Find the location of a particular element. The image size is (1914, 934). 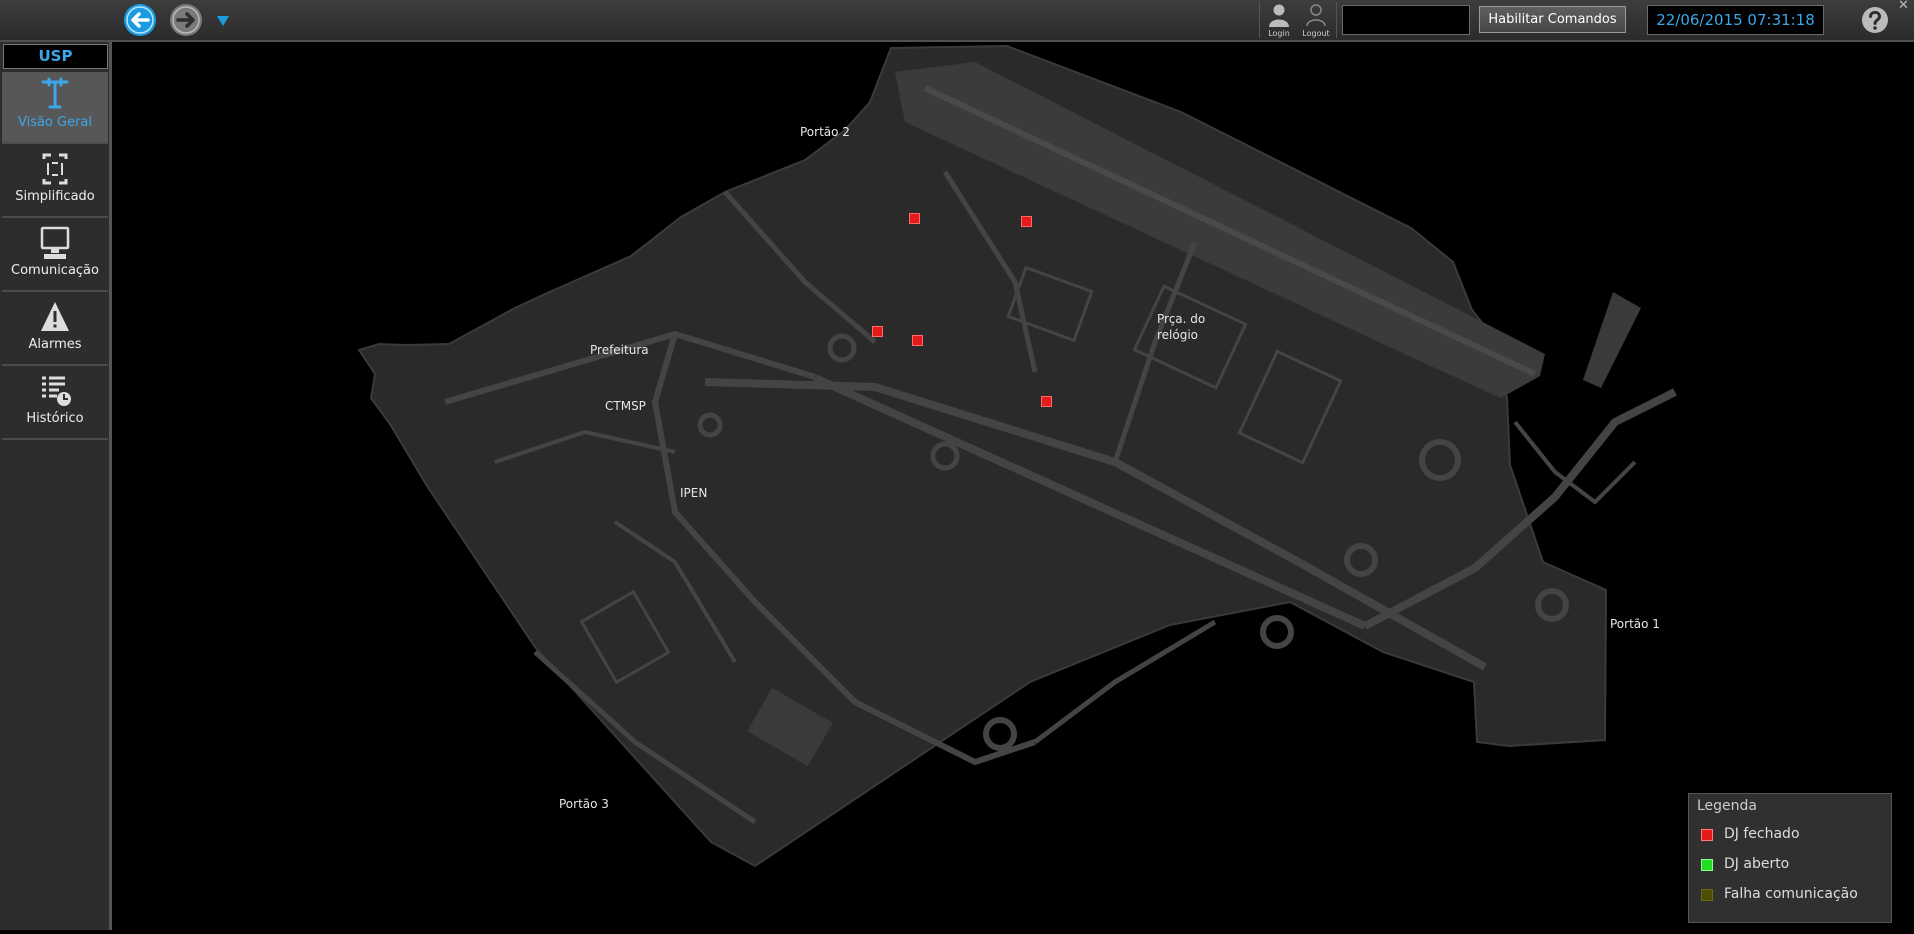

sidebar-item-label: Histórico is located at coordinates (55, 418).